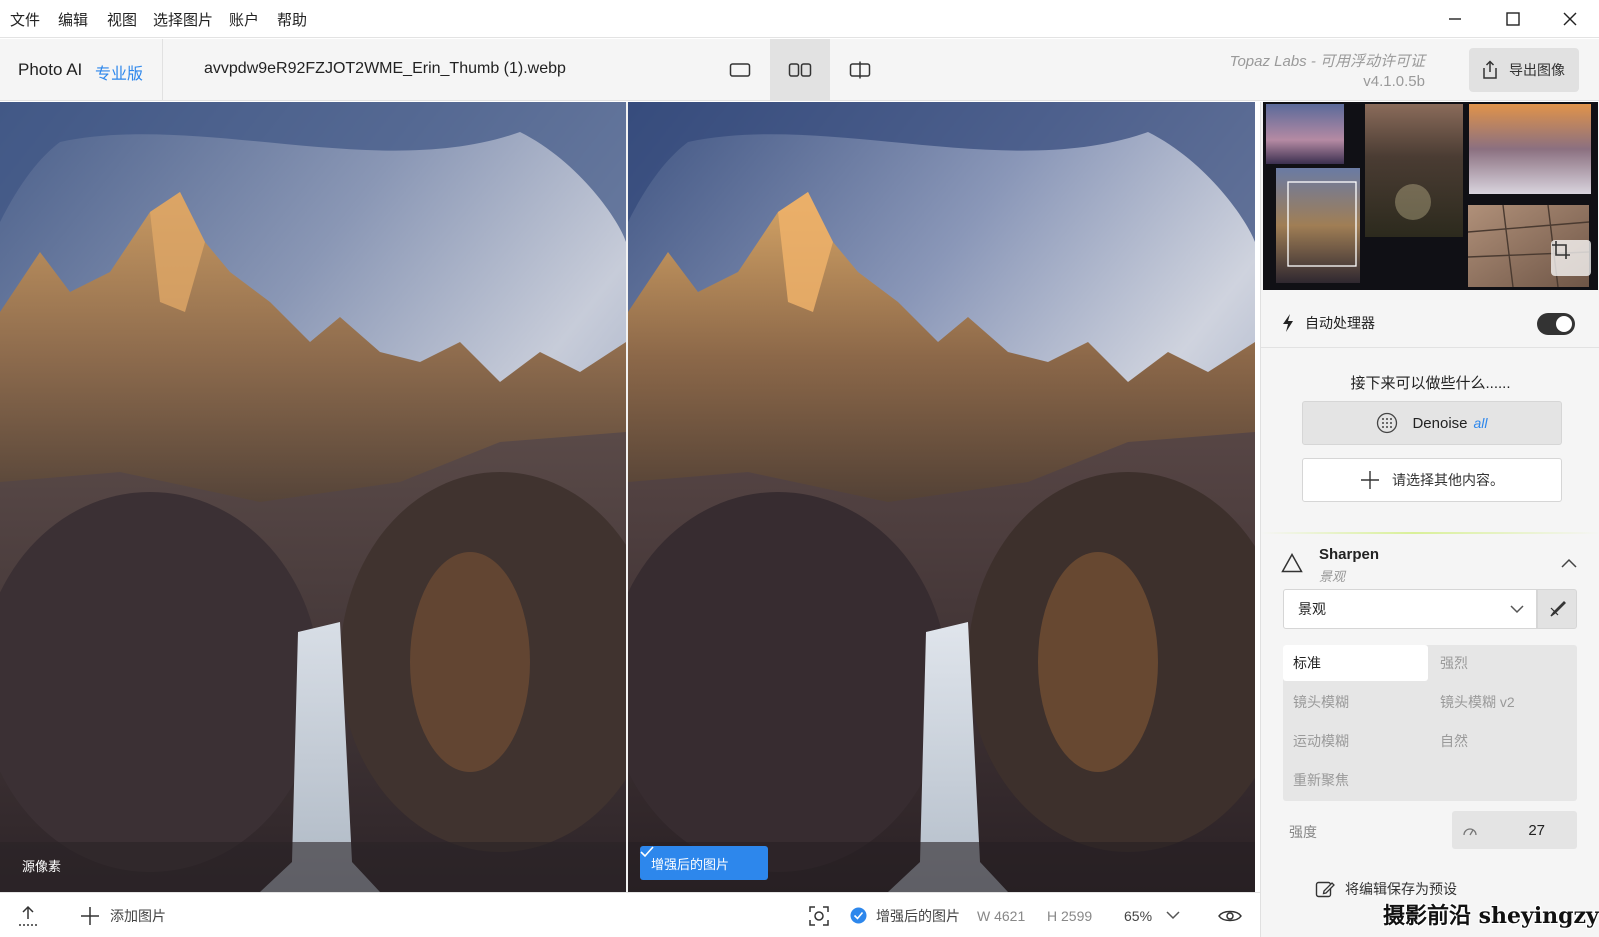  What do you see at coordinates (1312, 609) in the screenshot?
I see `sharpen-model-value: 景观` at bounding box center [1312, 609].